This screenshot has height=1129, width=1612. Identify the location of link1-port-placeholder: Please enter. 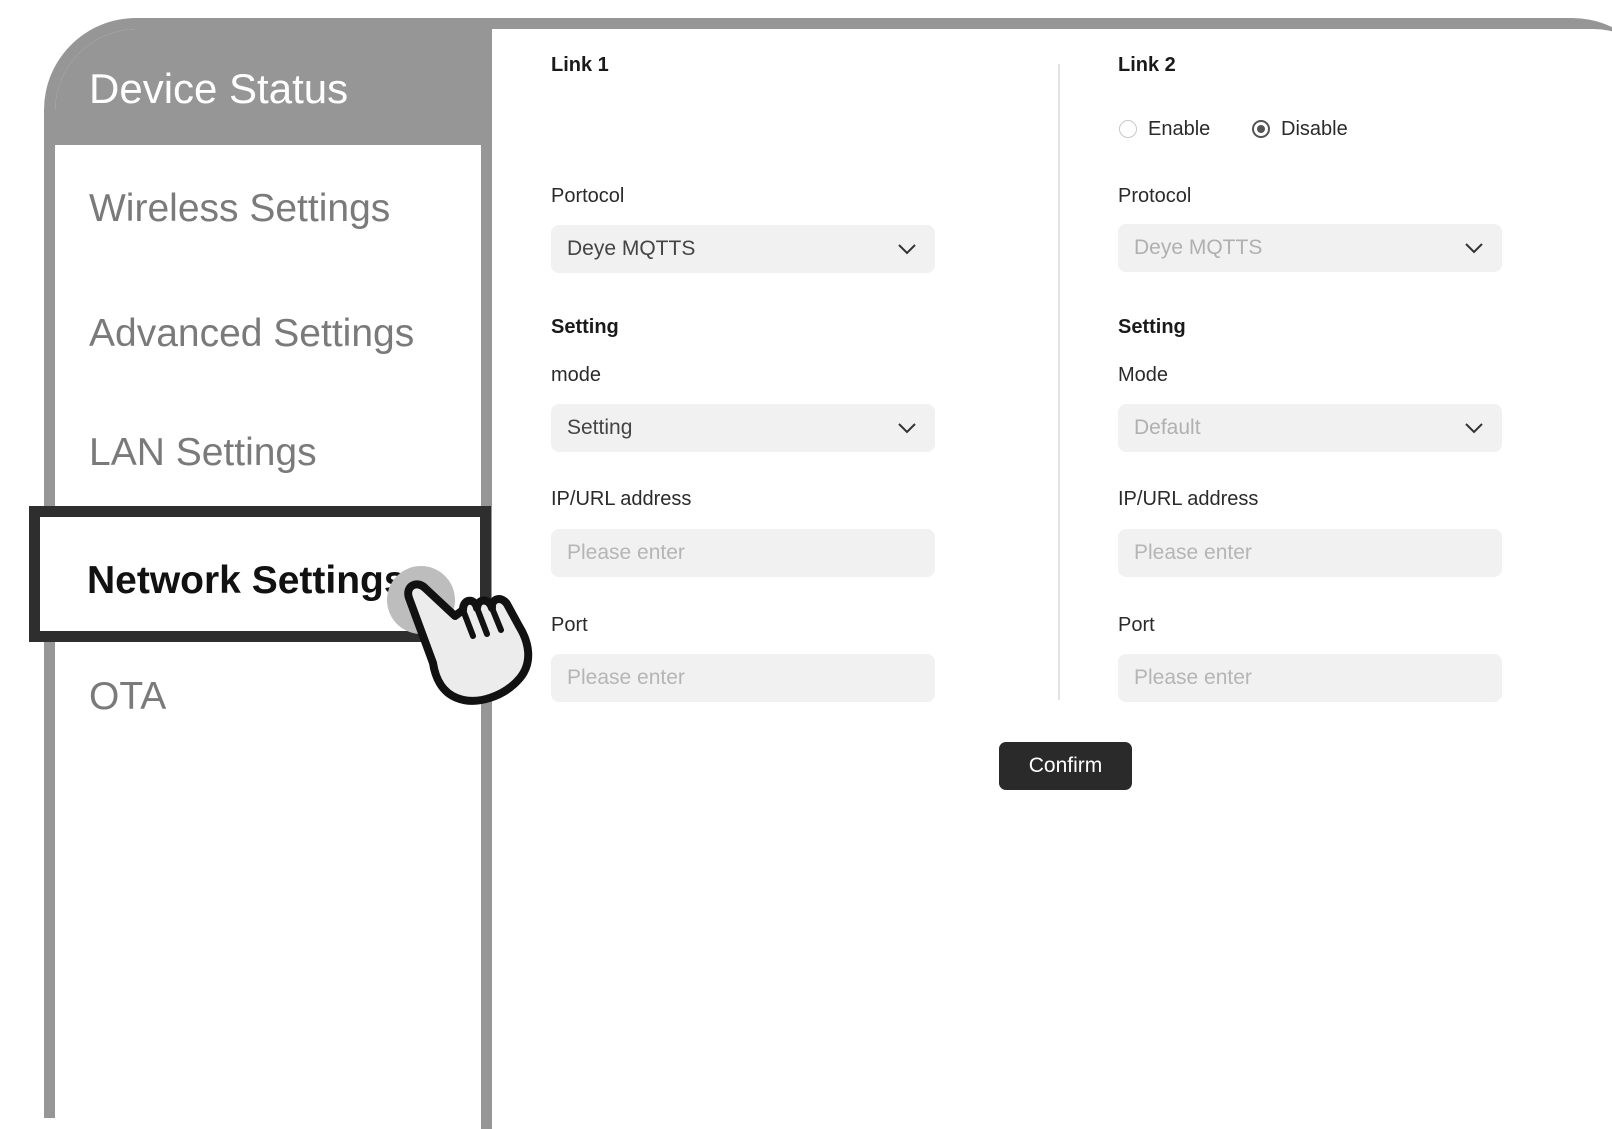
(626, 677).